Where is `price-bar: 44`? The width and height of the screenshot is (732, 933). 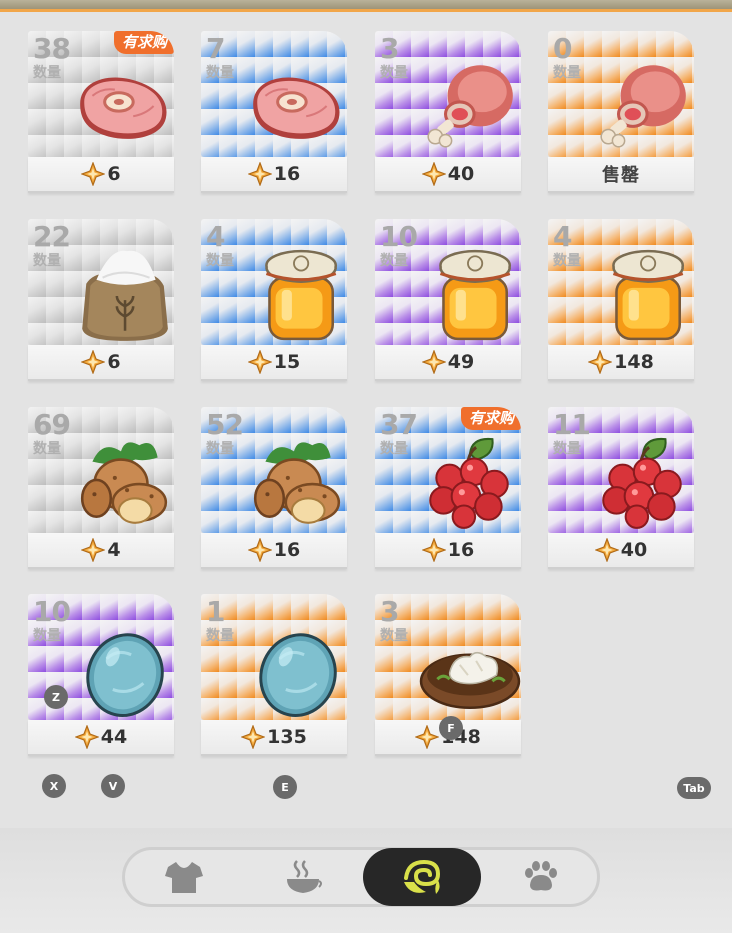
price-bar: 44 is located at coordinates (101, 738).